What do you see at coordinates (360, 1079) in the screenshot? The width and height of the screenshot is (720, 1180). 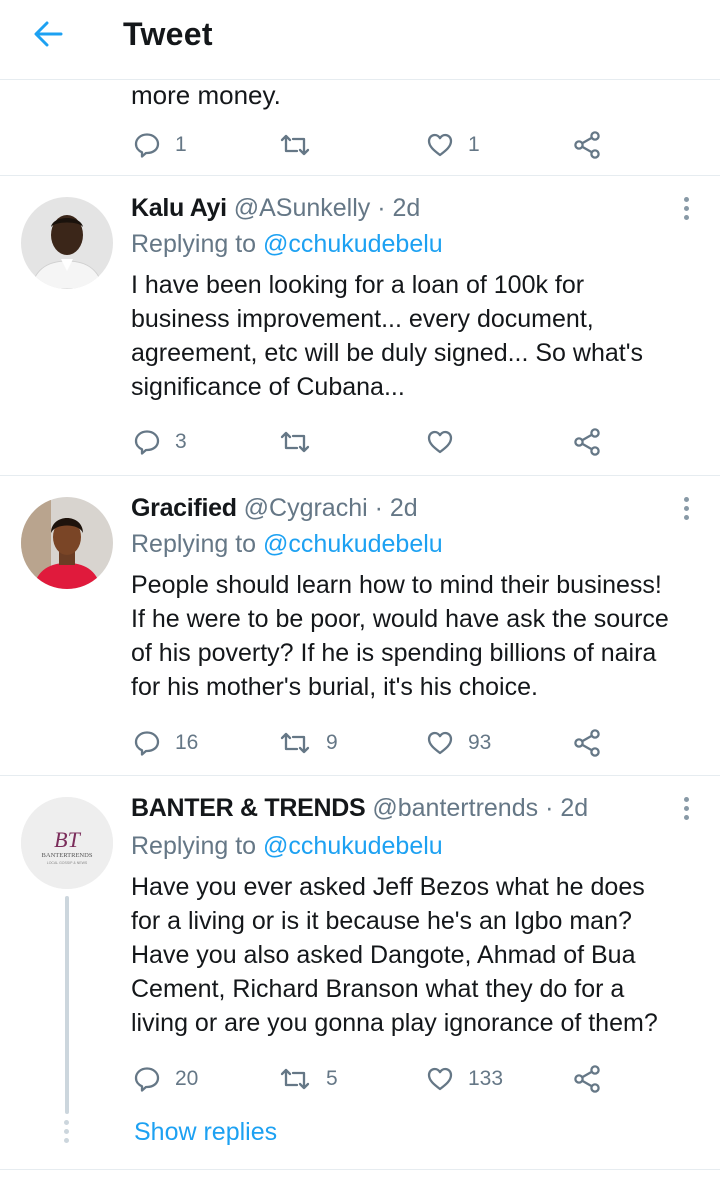 I see `tweet-actions: 20 5 133` at bounding box center [360, 1079].